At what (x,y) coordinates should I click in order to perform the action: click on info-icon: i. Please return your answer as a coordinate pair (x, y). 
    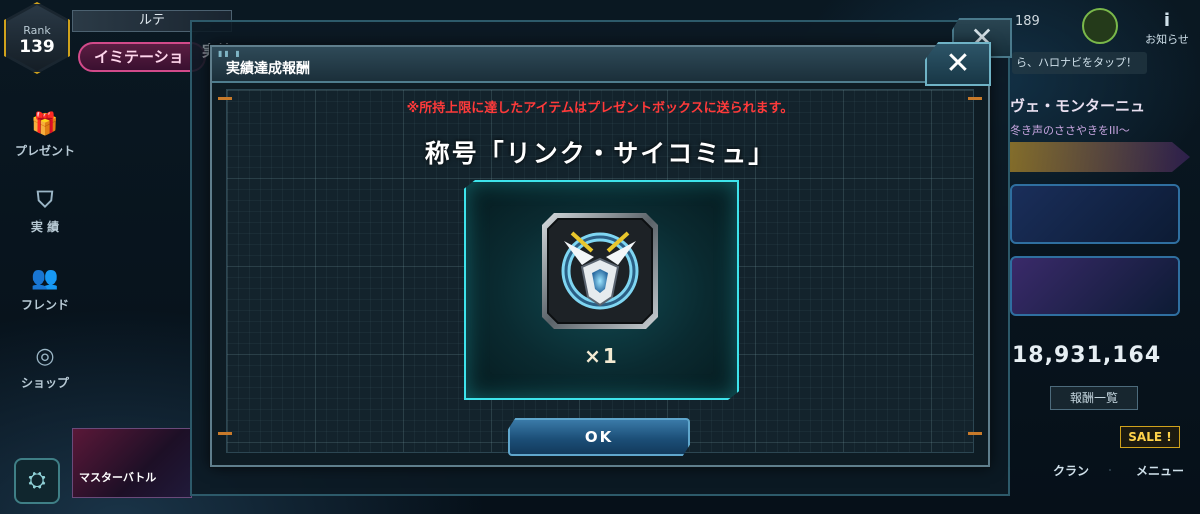
    Looking at the image, I should click on (1167, 20).